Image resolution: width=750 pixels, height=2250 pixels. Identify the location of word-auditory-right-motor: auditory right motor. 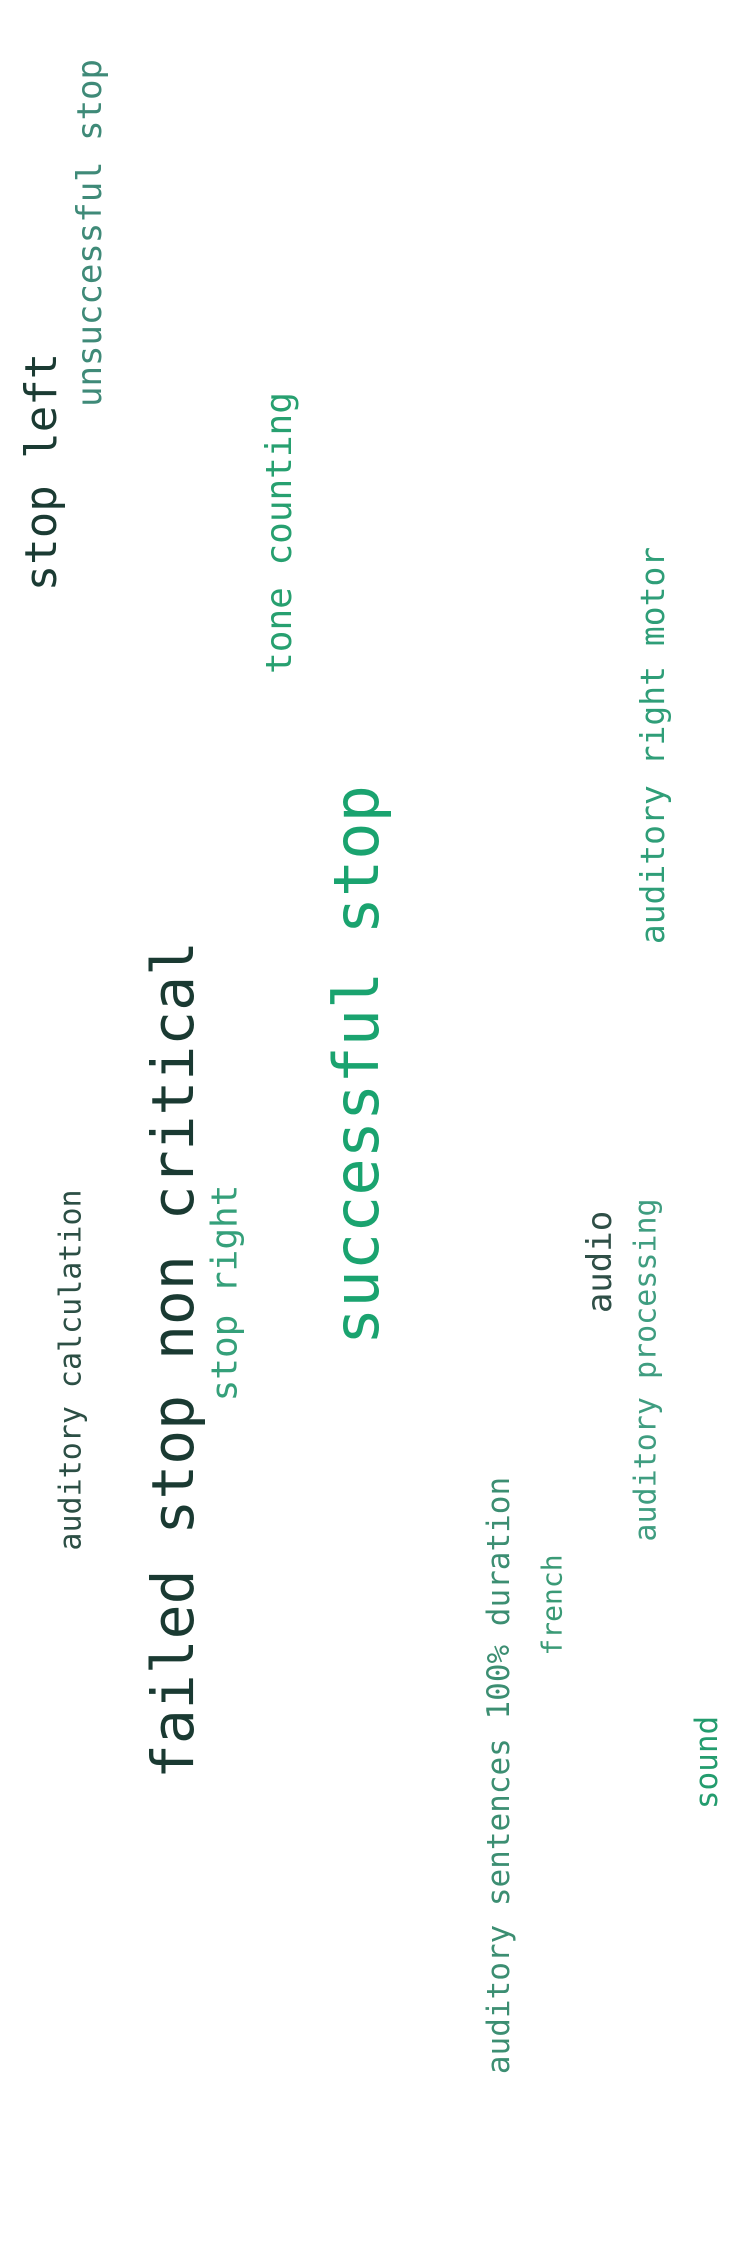
(653, 745).